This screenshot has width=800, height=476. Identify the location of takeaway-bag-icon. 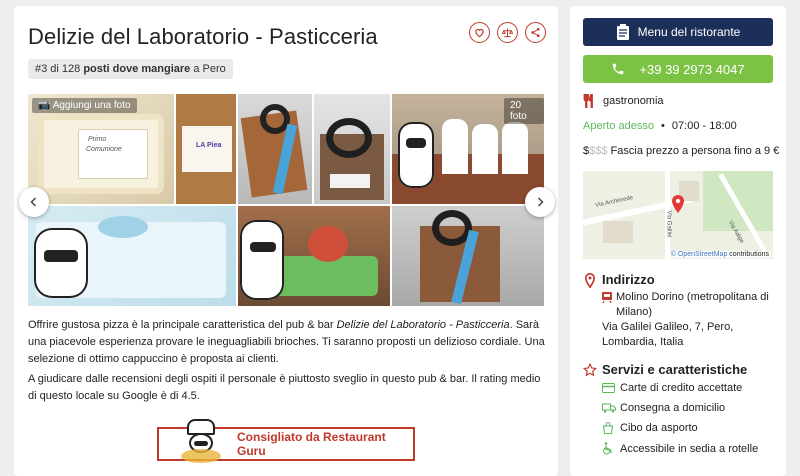
(609, 428).